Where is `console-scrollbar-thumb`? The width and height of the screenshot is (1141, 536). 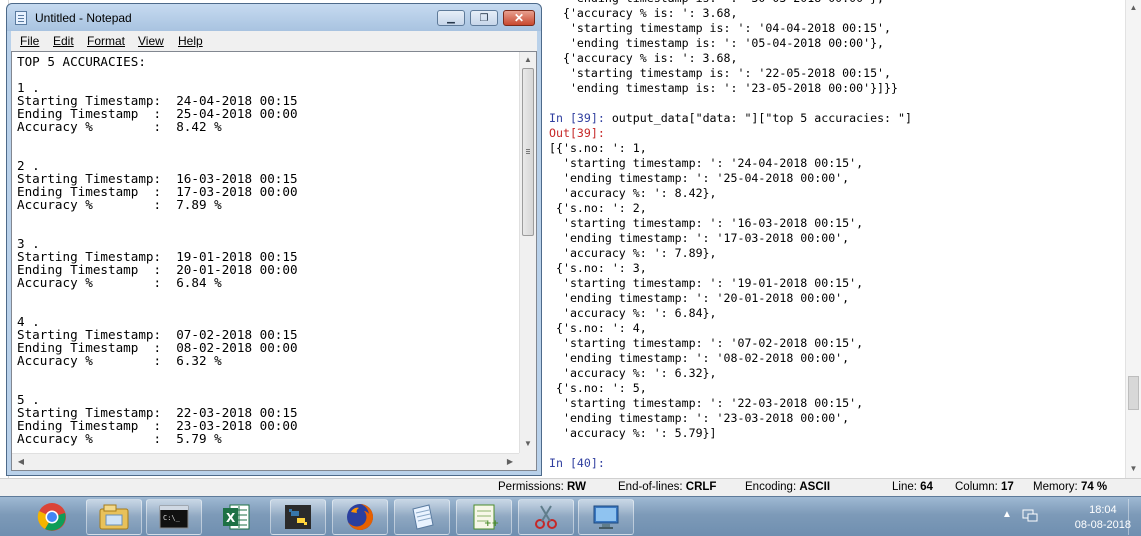
console-scrollbar-thumb is located at coordinates (1133, 393).